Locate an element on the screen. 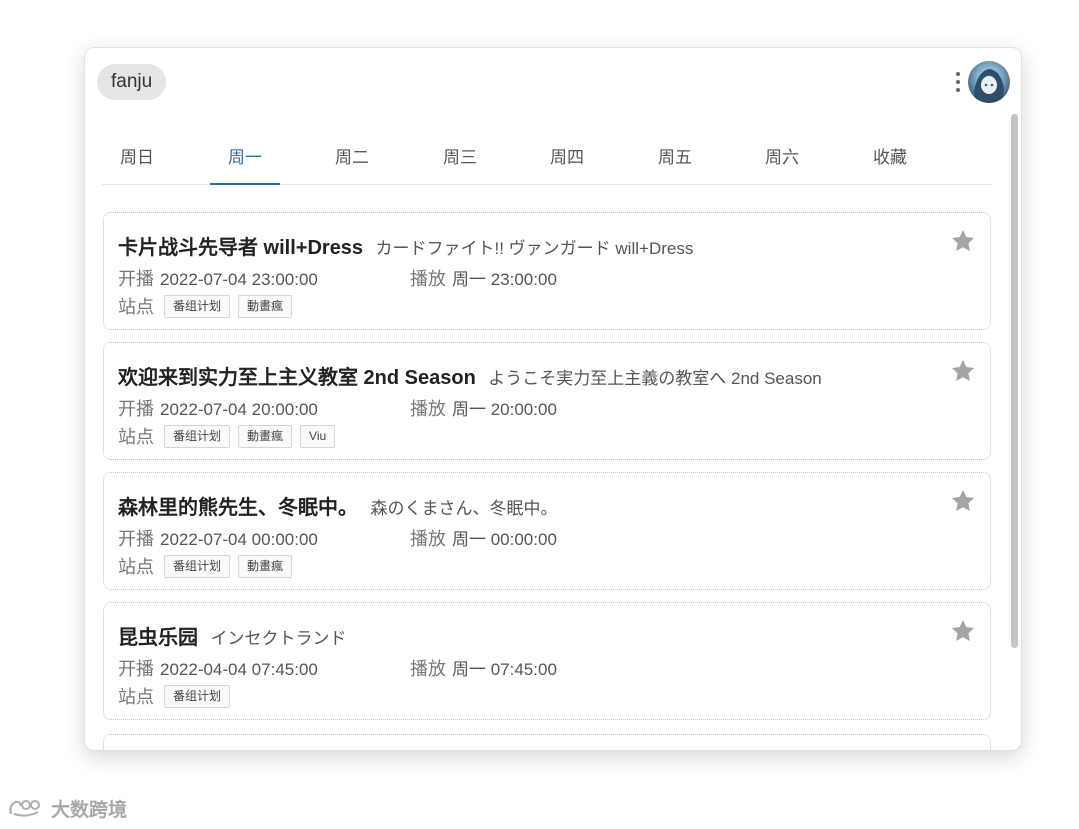 The width and height of the screenshot is (1079, 829). show-name-cn: 欢迎来到实力至上主义教室 2nd Season is located at coordinates (297, 378).